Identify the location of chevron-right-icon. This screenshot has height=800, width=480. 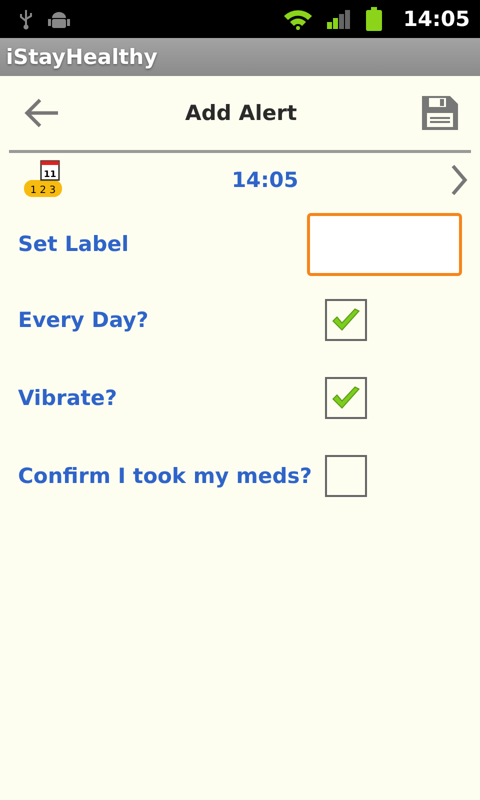
(459, 180).